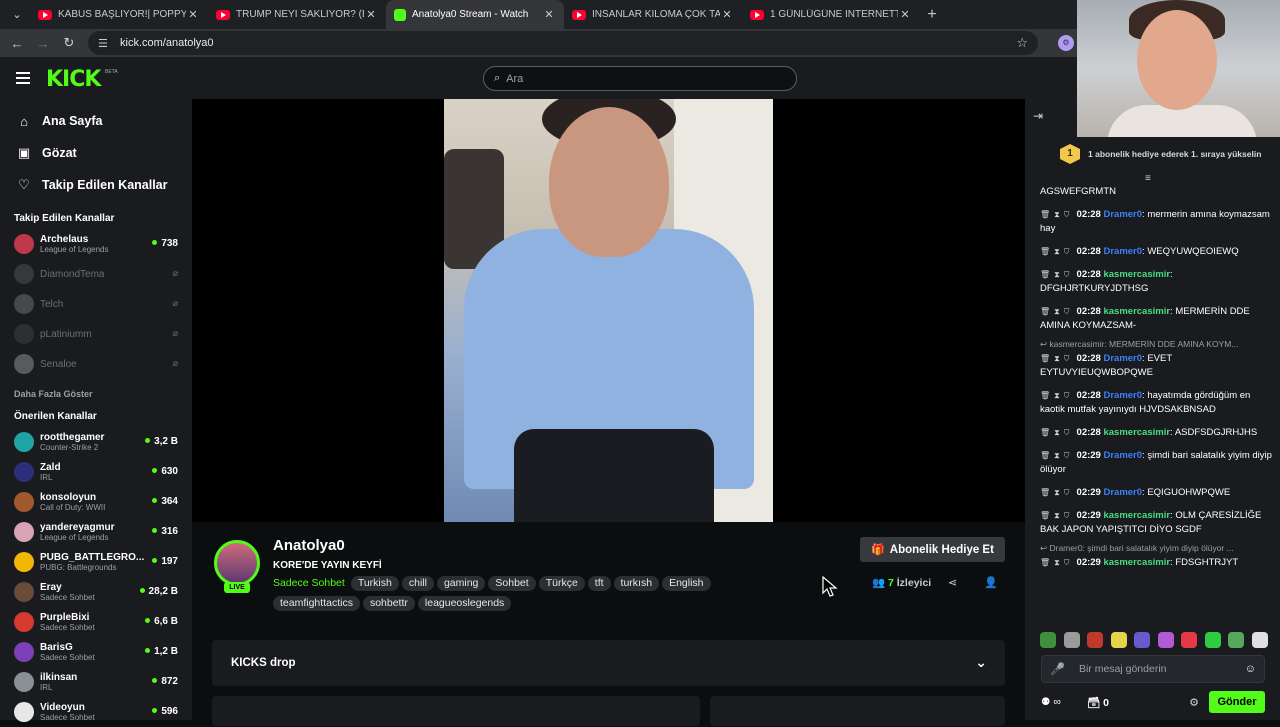  Describe the element at coordinates (1153, 669) in the screenshot. I see `chat-message-input: 🎤 Bir mesaj gönderin ☺` at that location.